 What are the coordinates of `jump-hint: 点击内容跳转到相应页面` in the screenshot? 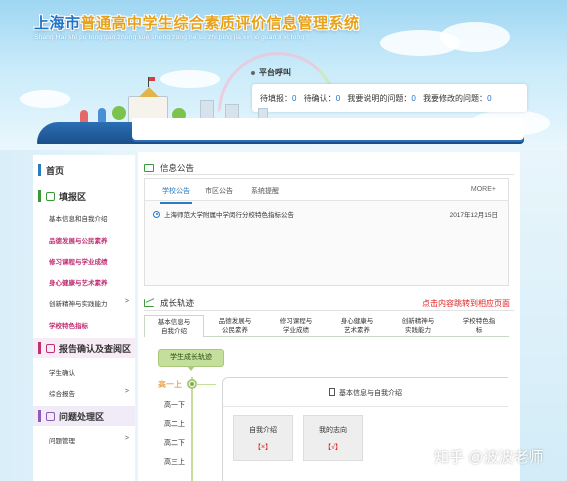 It's located at (466, 303).